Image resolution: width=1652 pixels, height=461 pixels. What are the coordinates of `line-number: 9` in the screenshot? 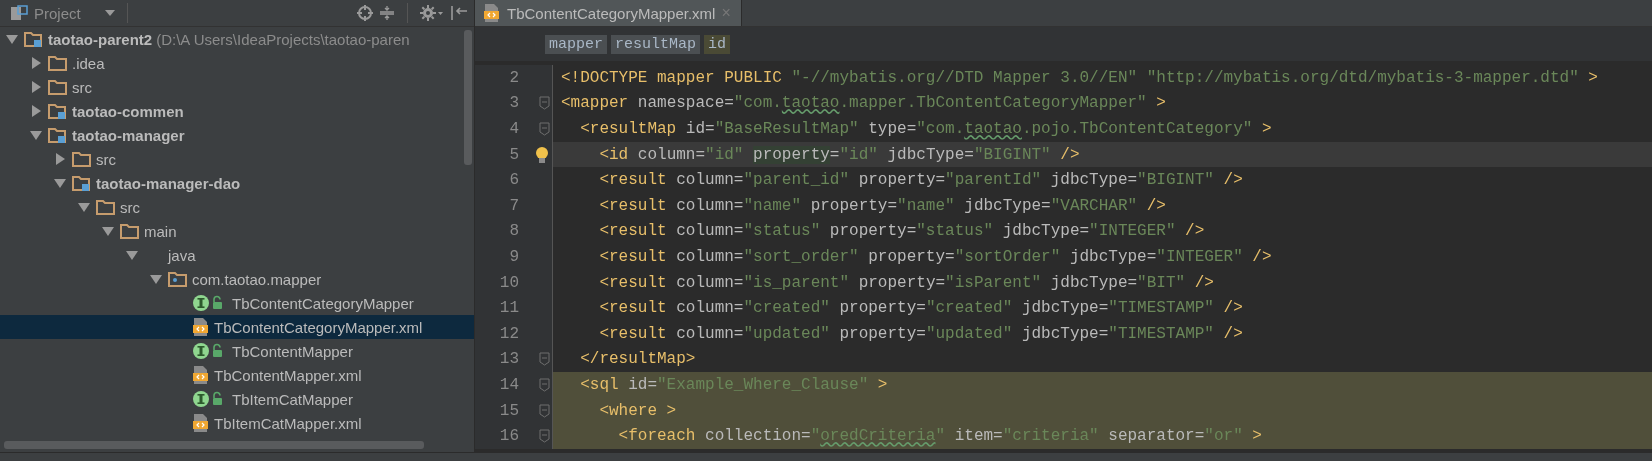 It's located at (513, 256).